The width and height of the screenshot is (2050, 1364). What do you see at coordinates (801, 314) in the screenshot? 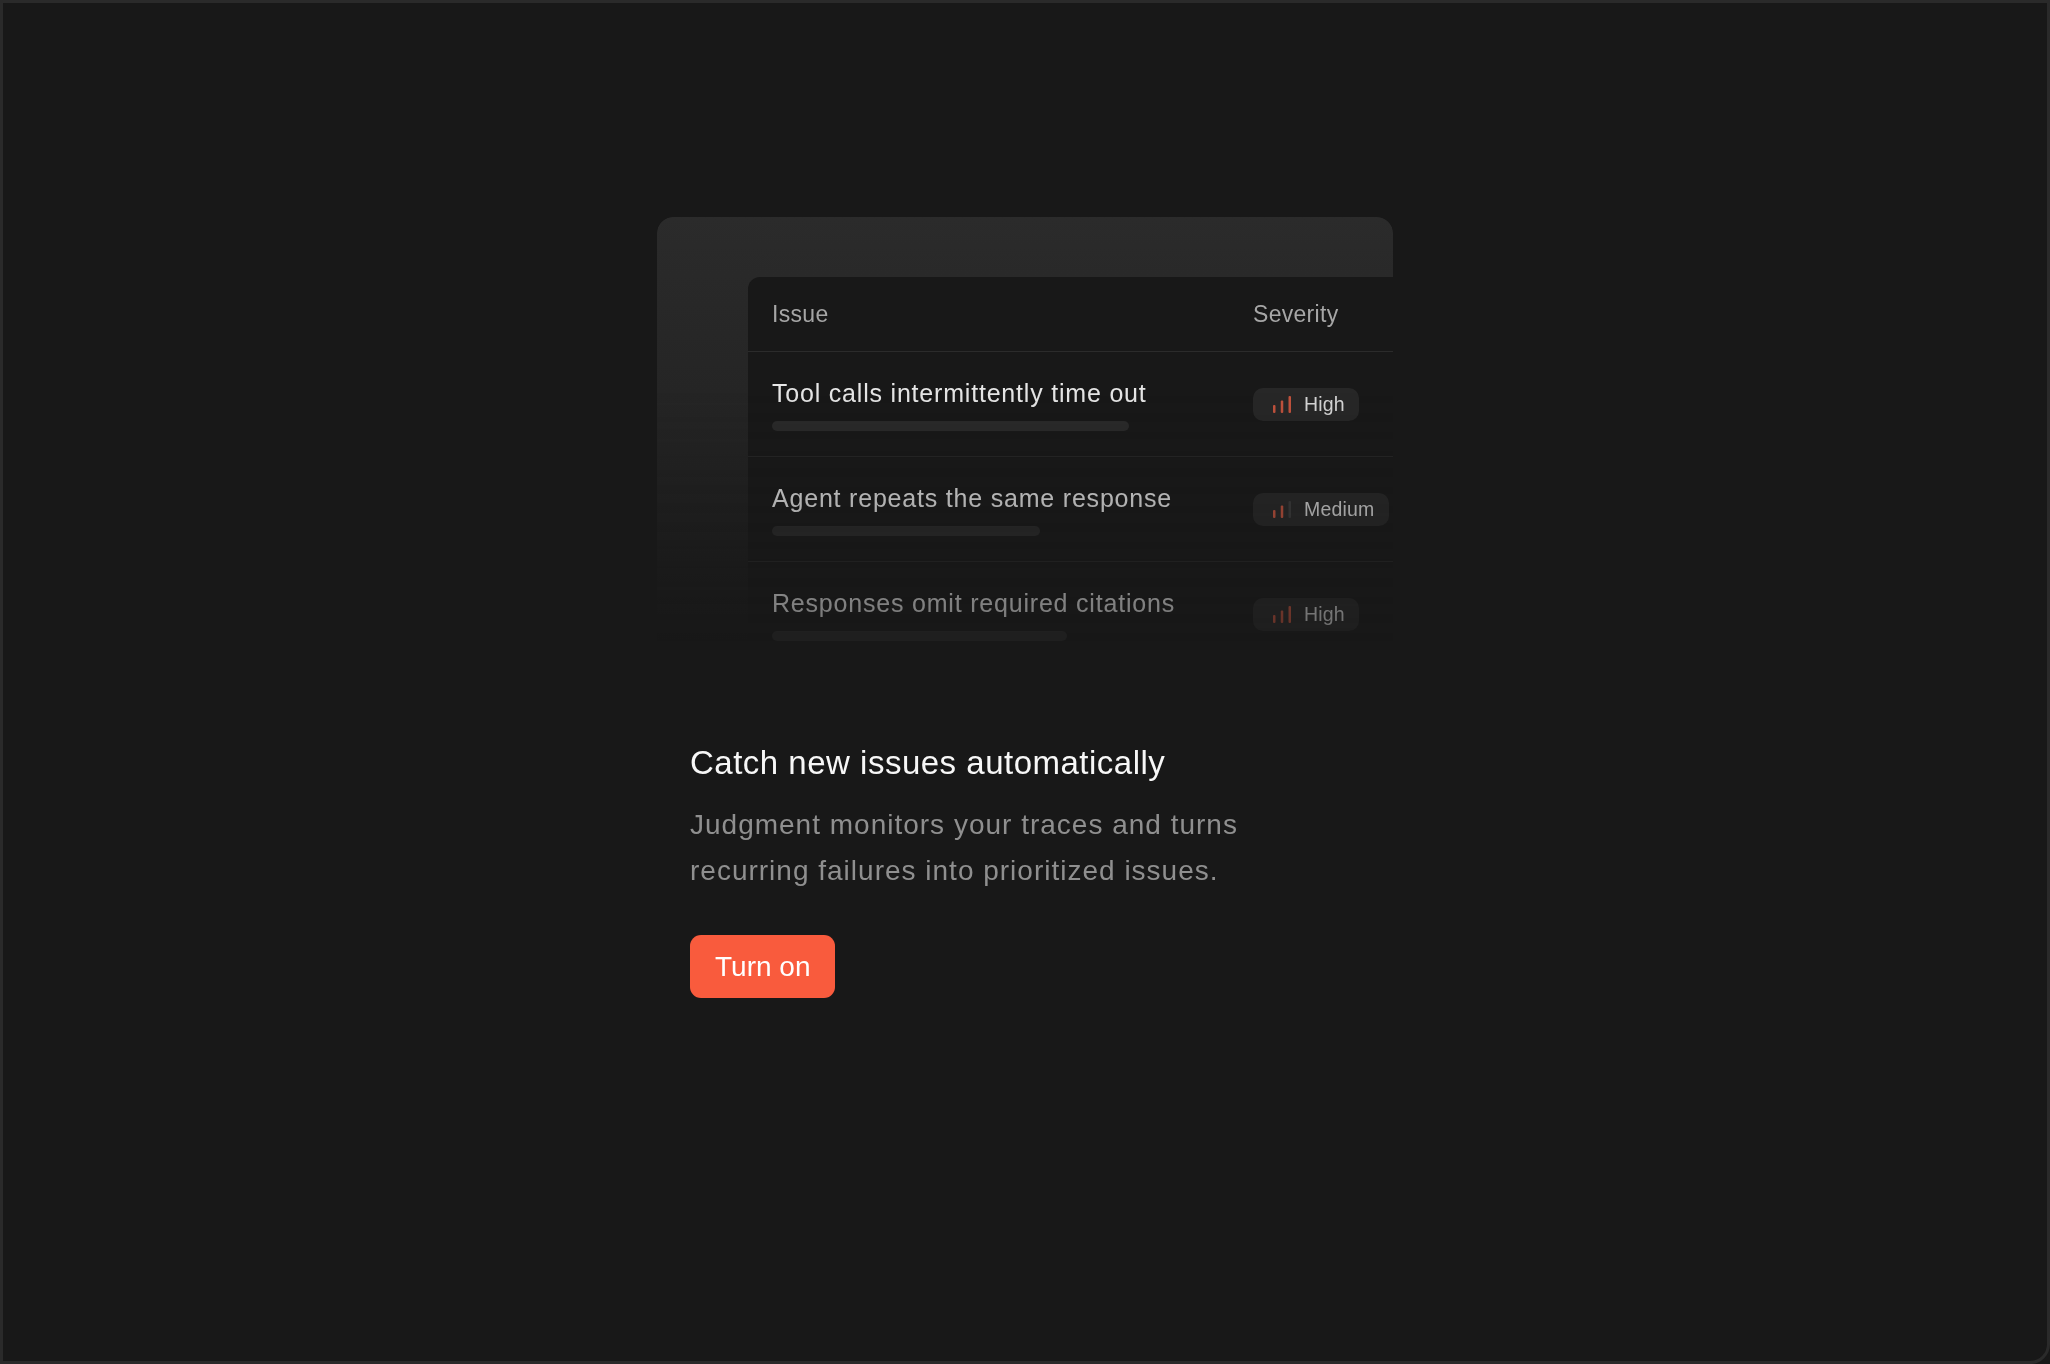
I see `column-header: Issue` at bounding box center [801, 314].